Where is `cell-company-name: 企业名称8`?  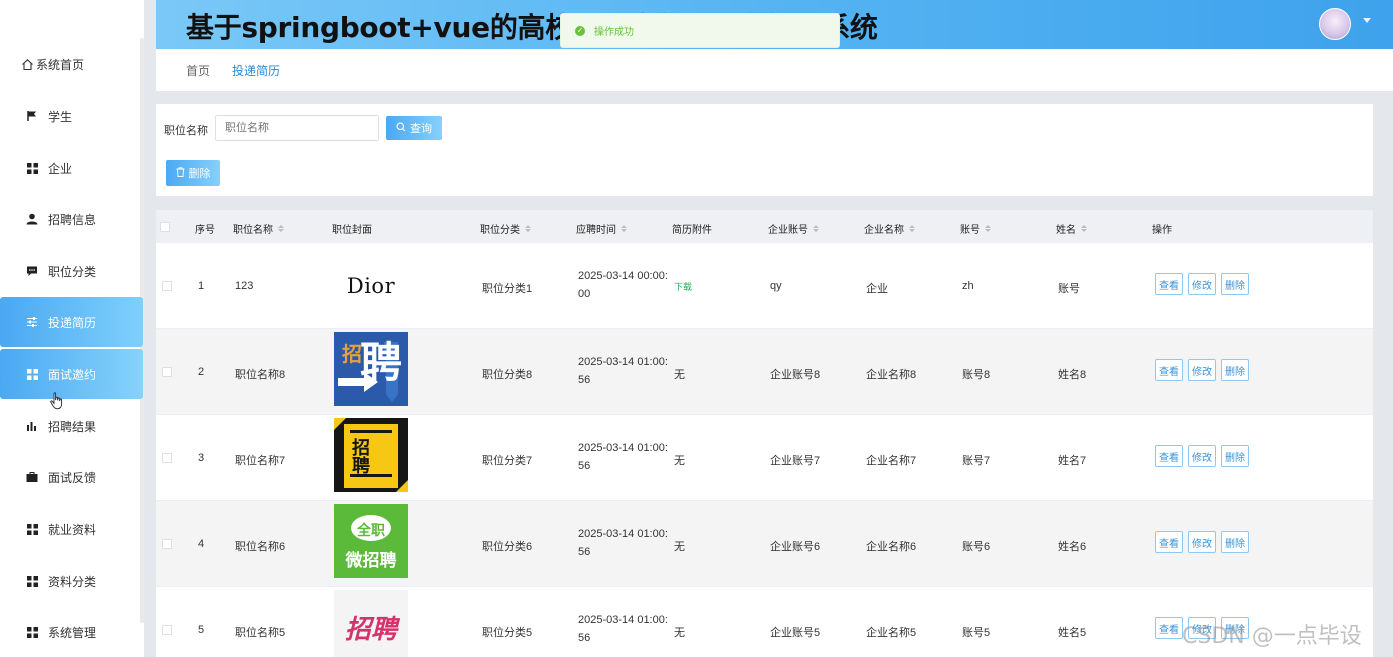
cell-company-name: 企业名称8 is located at coordinates (891, 375).